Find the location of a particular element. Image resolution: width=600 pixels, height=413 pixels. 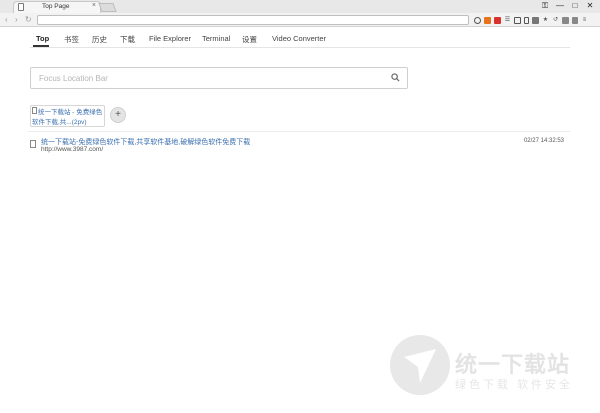

new-tab-button is located at coordinates (107, 7).